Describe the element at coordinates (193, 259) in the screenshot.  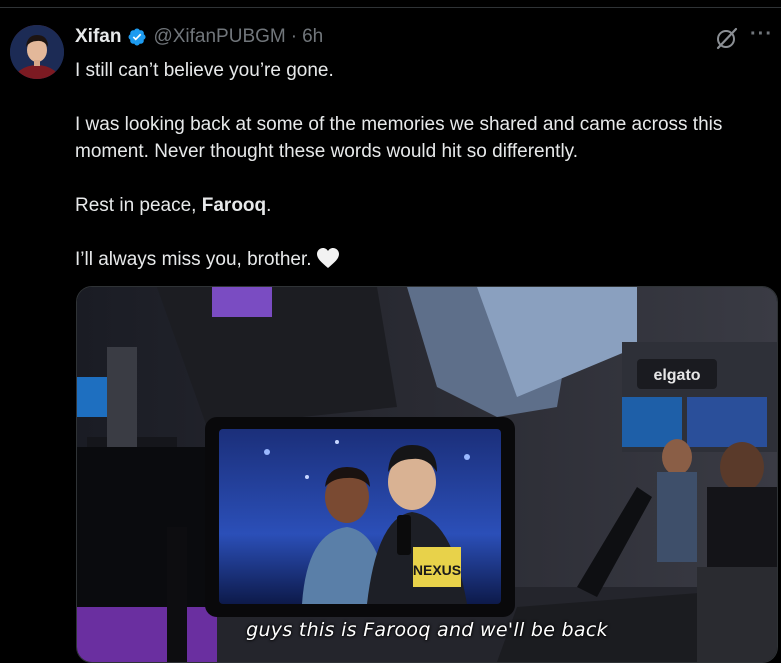
I see `miss-you-text: I’ll always miss you, brother.` at that location.